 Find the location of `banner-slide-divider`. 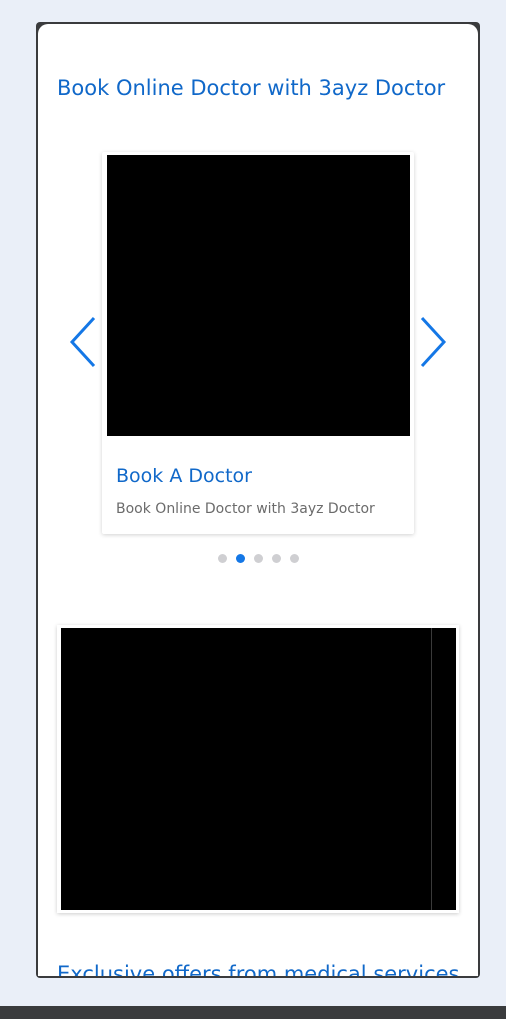

banner-slide-divider is located at coordinates (431, 769).